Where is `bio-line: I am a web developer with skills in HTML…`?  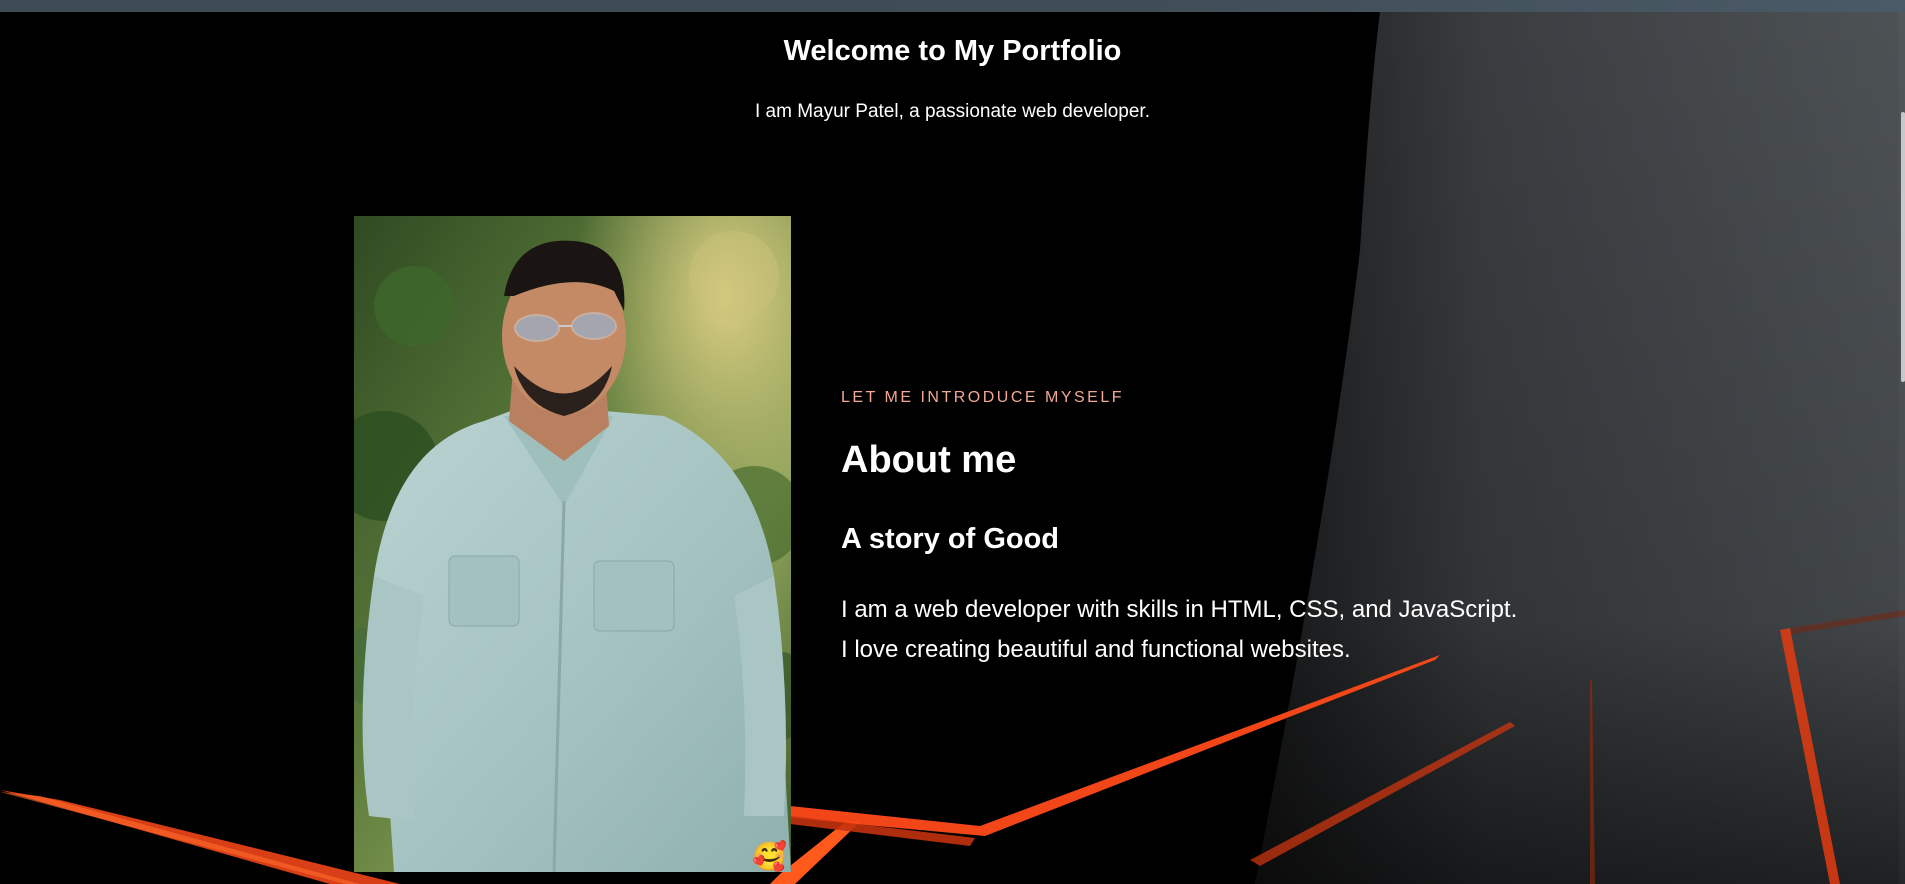
bio-line: I am a web developer with skills in HTML… is located at coordinates (1179, 609).